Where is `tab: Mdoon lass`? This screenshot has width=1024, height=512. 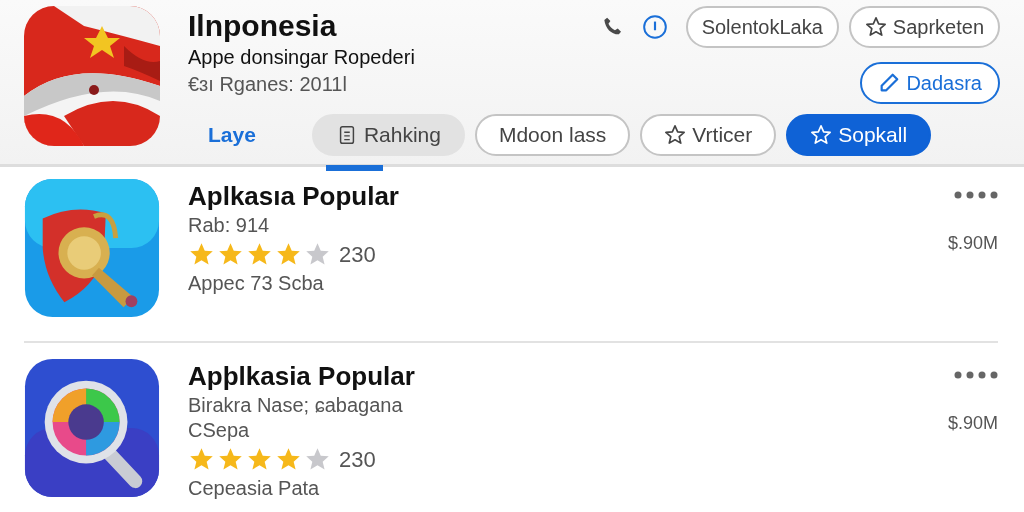 tab: Mdoon lass is located at coordinates (552, 135).